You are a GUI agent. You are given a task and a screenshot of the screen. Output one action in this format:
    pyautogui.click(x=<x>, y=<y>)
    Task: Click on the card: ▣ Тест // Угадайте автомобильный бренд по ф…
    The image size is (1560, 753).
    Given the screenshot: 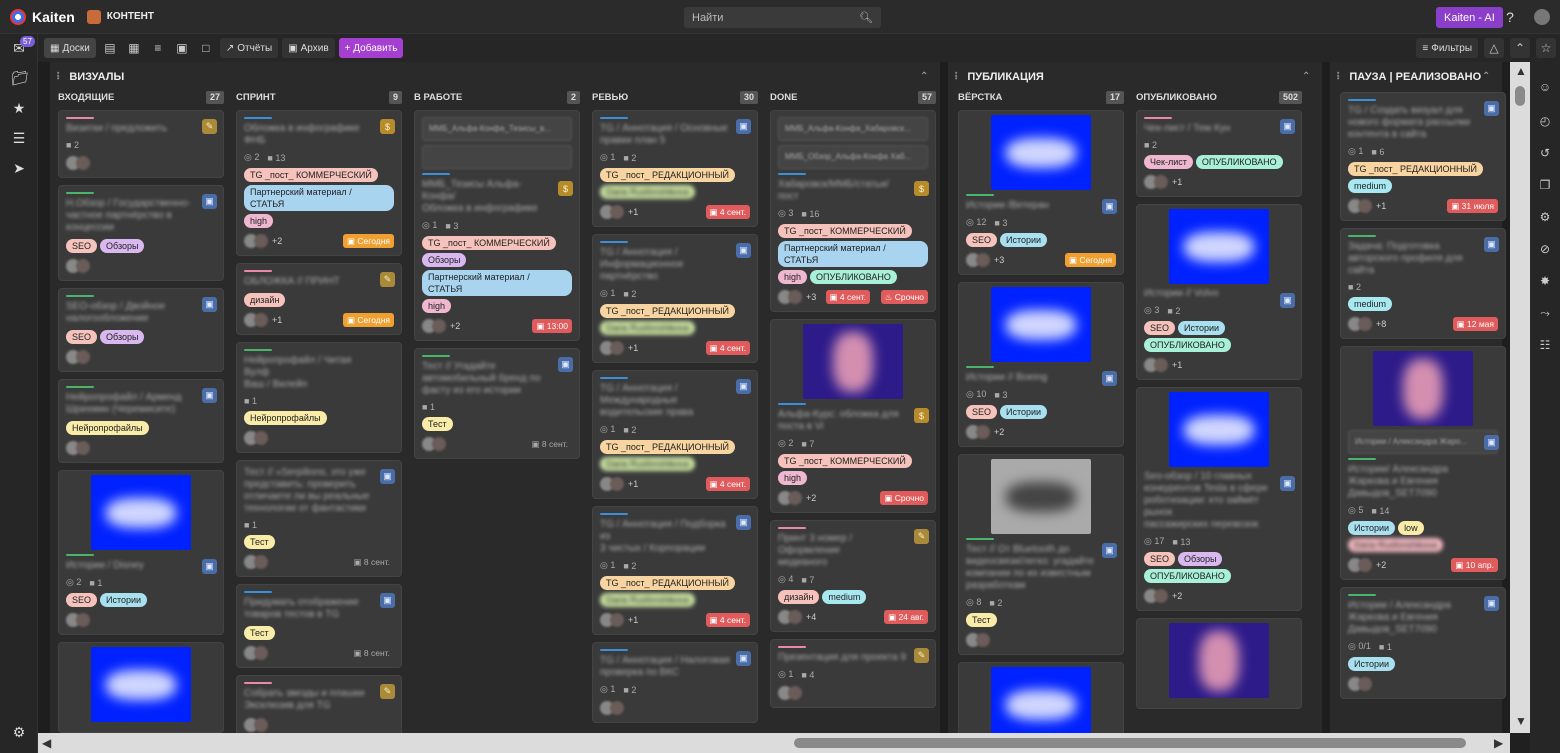 What is the action you would take?
    pyautogui.click(x=497, y=403)
    